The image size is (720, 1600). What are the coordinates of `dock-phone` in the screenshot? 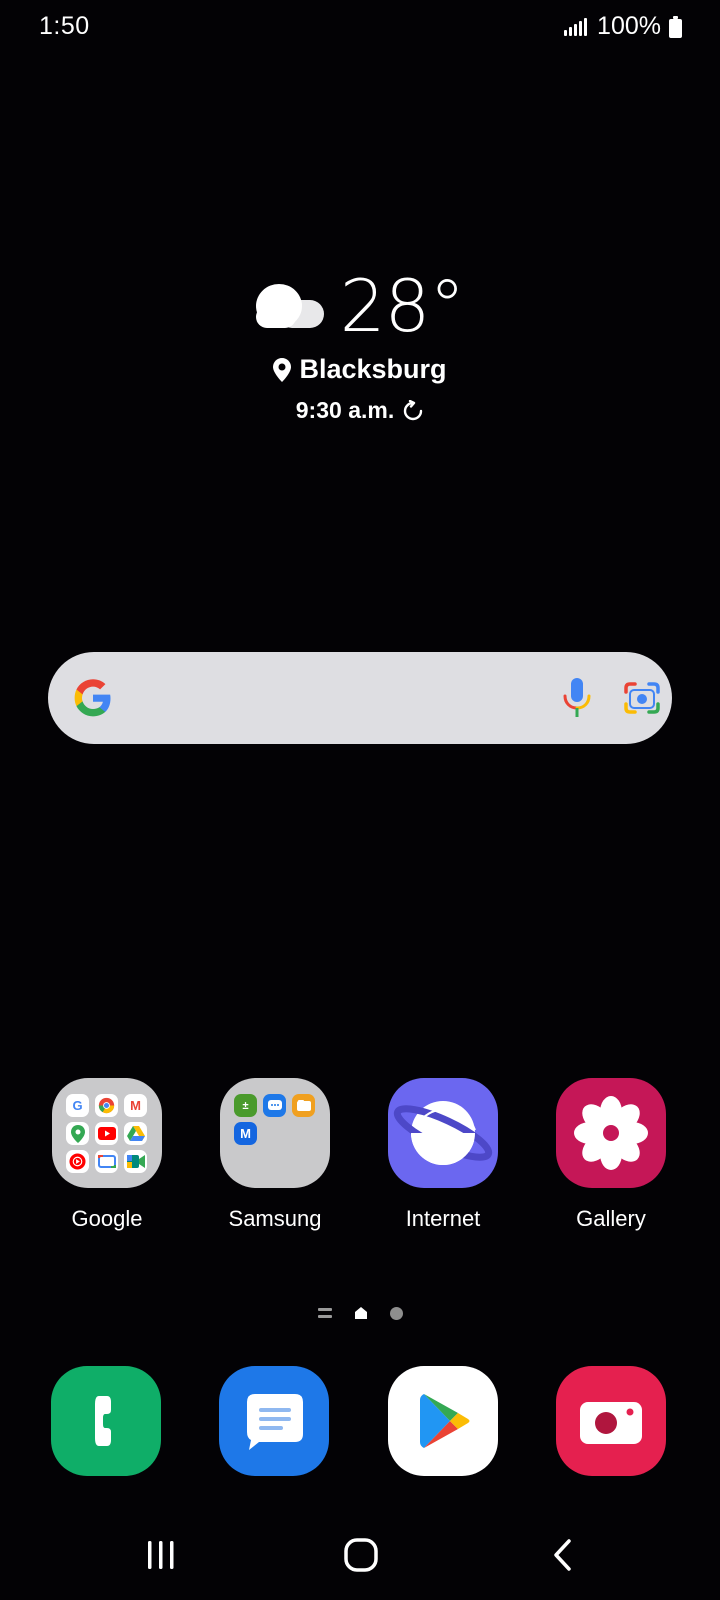 It's located at (106, 1421).